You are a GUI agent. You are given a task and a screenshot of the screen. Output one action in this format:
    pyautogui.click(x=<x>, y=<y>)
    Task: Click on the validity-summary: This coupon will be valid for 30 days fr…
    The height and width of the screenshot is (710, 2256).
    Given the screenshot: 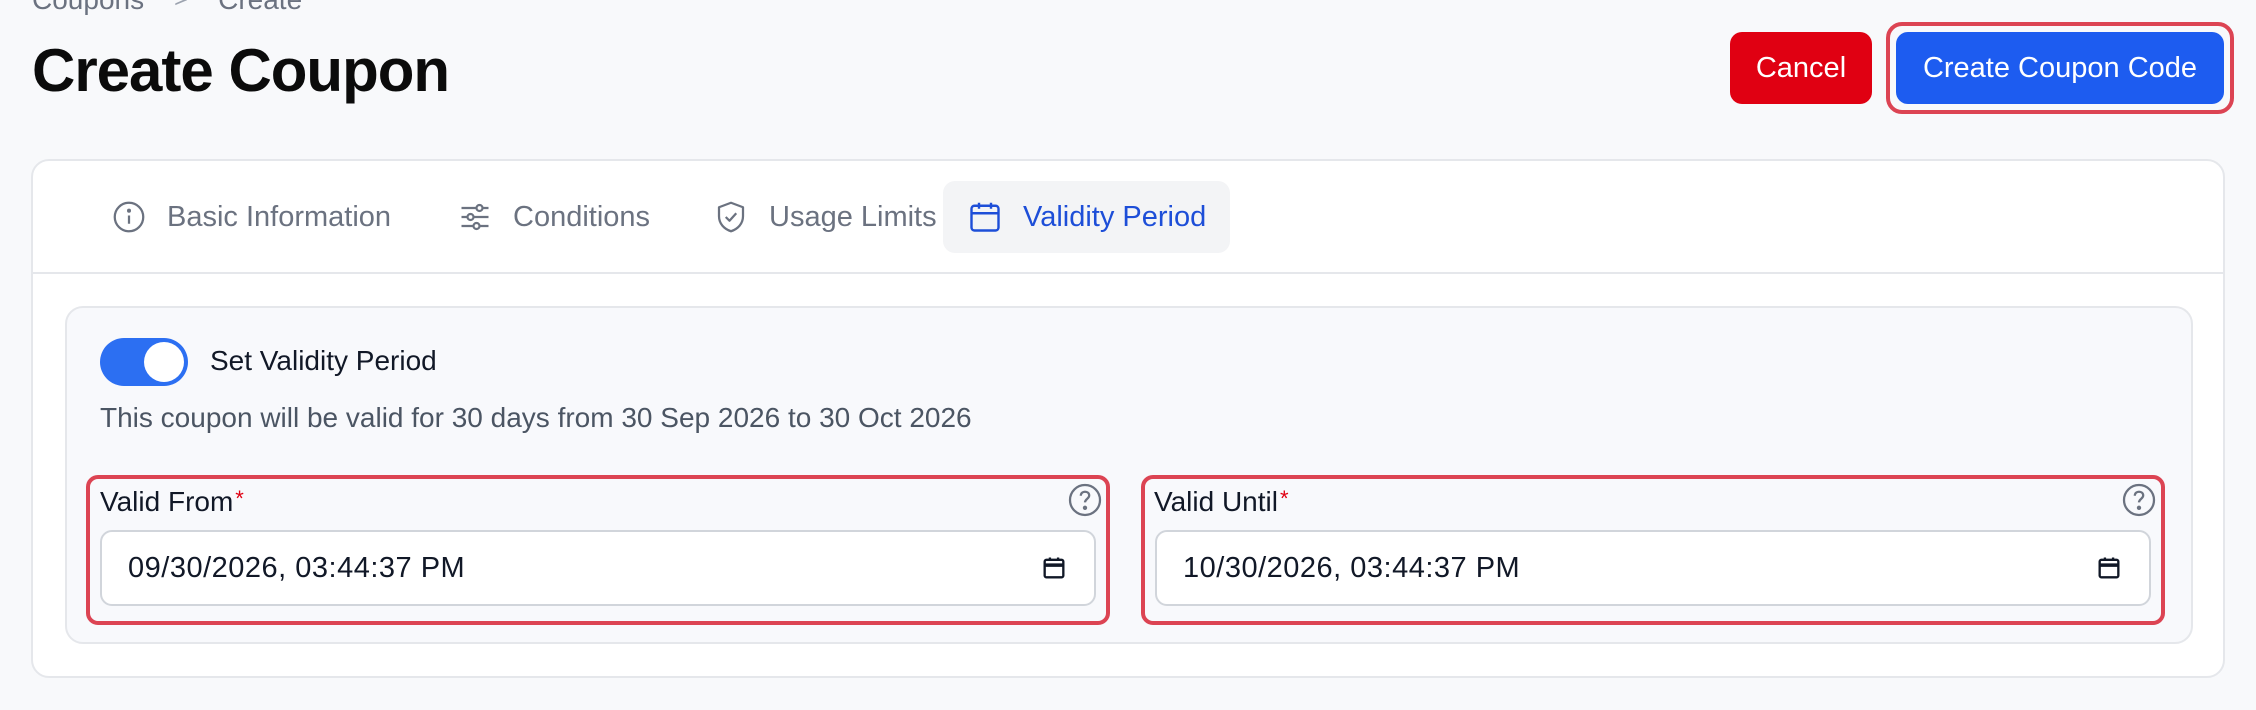 What is the action you would take?
    pyautogui.click(x=536, y=417)
    